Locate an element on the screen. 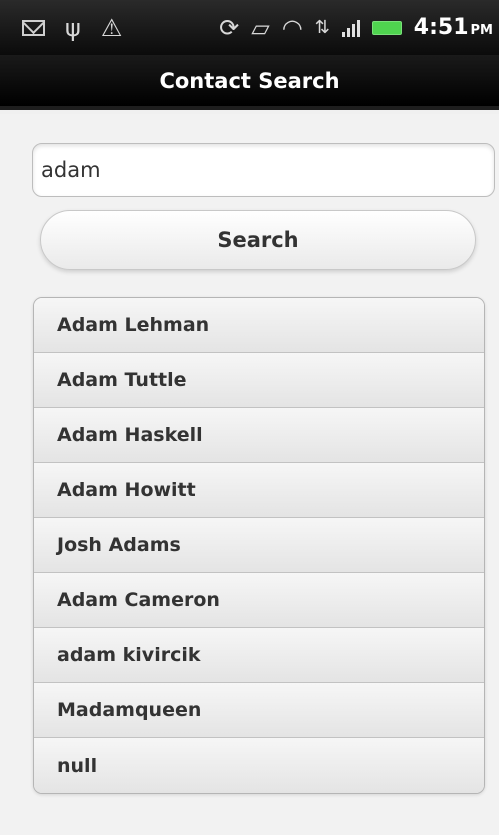 This screenshot has width=499, height=835. mail-icon is located at coordinates (33, 27).